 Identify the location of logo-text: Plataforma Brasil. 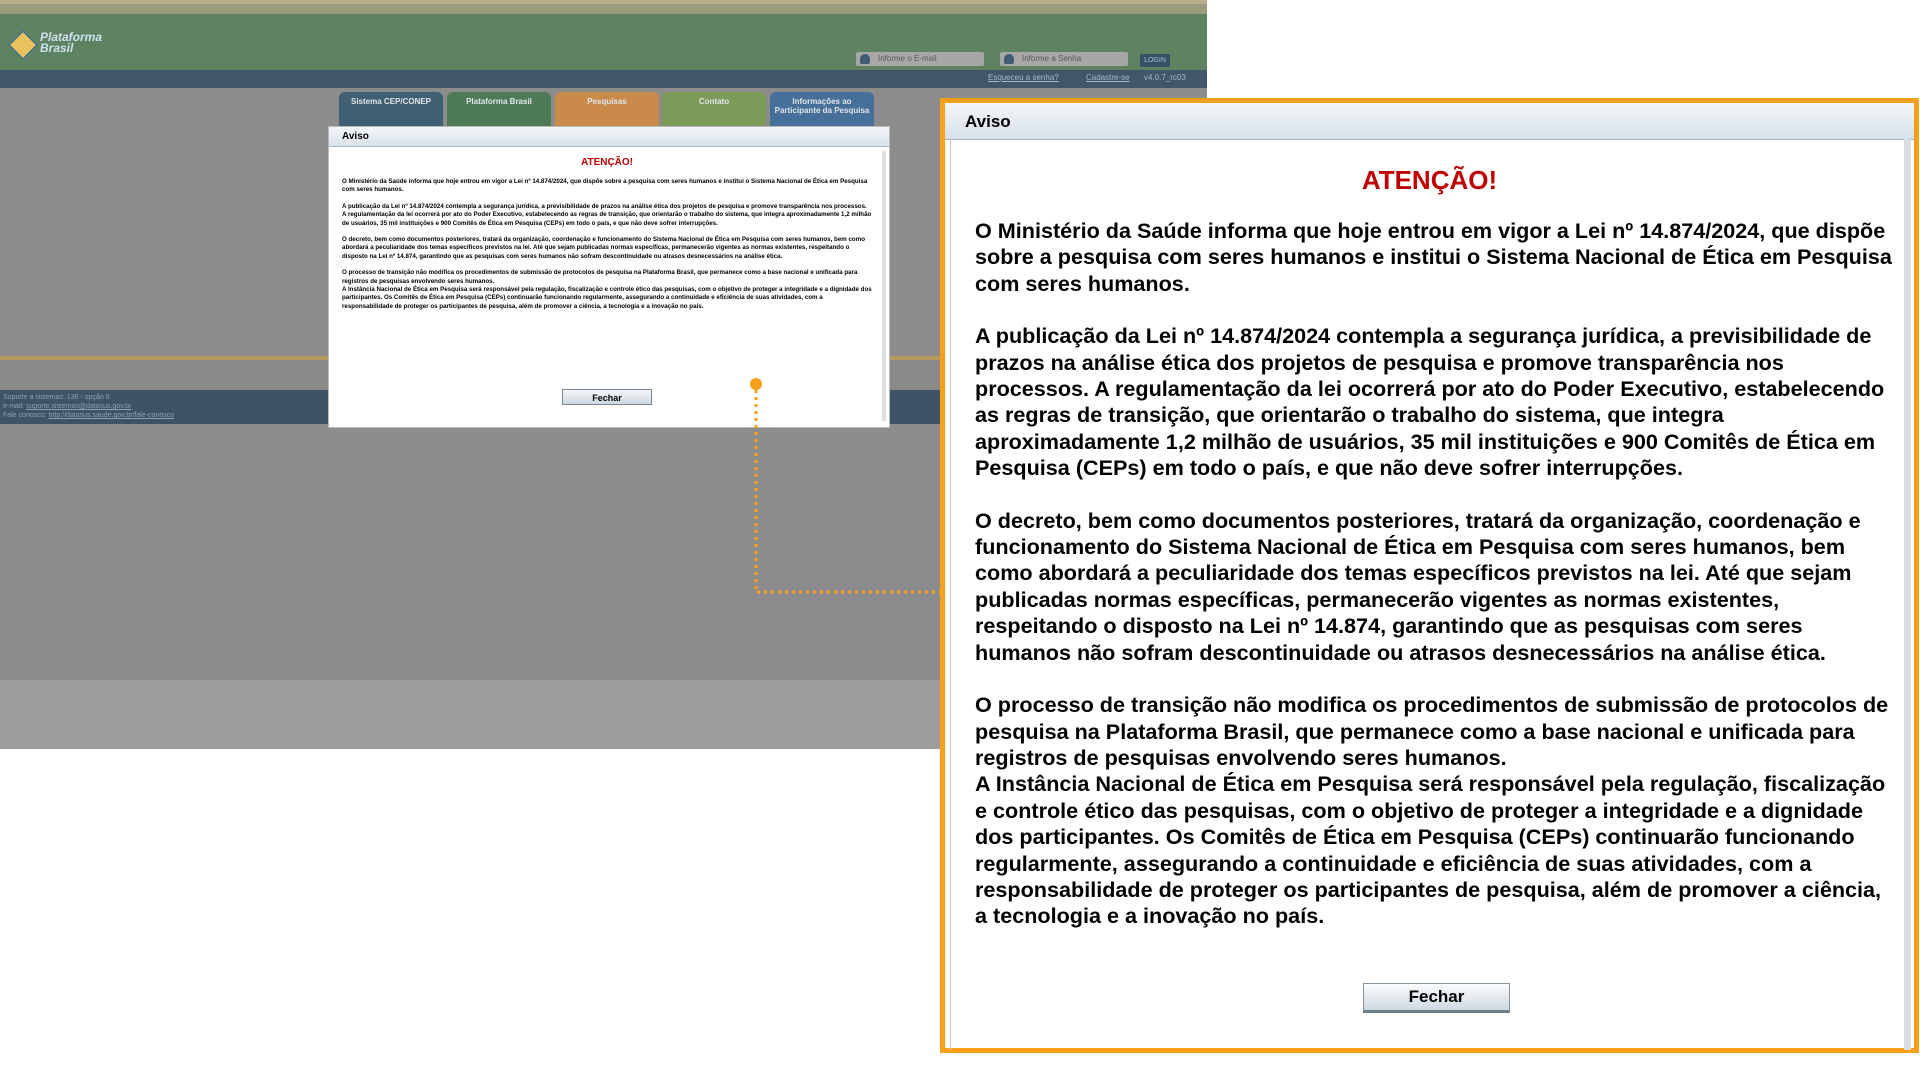
(71, 42).